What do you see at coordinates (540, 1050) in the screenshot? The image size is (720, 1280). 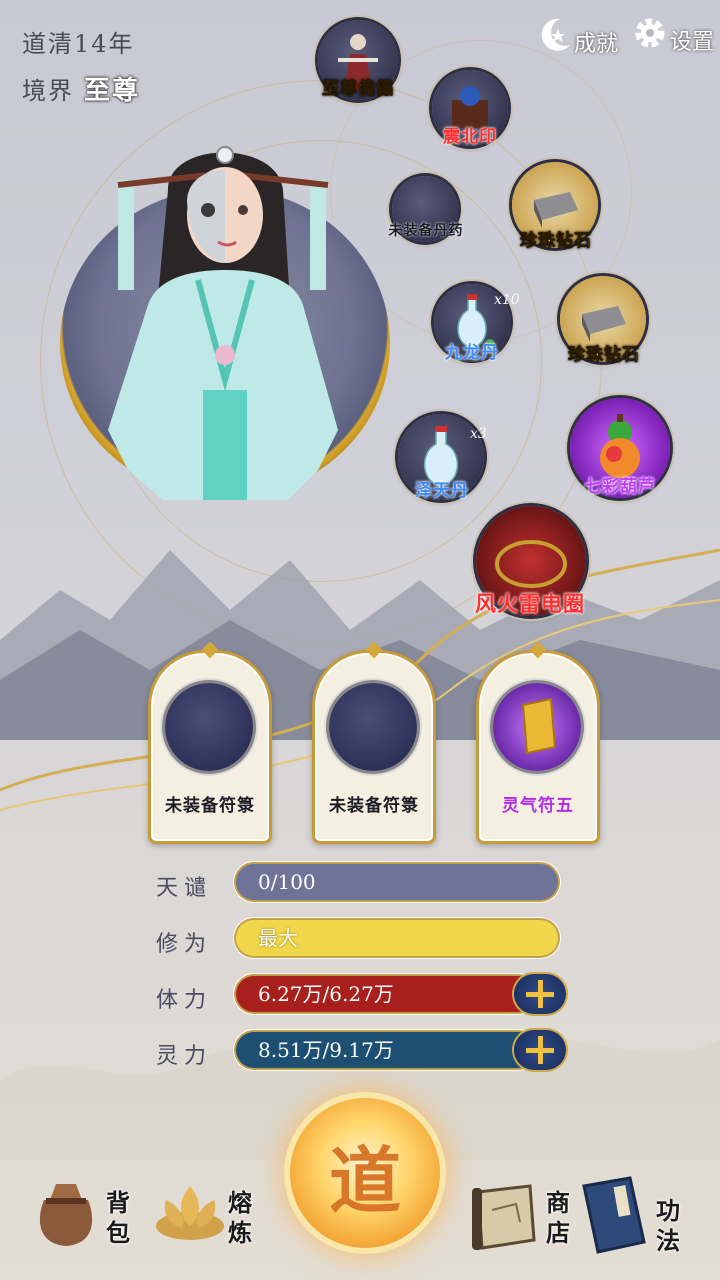 I see `add-spirit-button` at bounding box center [540, 1050].